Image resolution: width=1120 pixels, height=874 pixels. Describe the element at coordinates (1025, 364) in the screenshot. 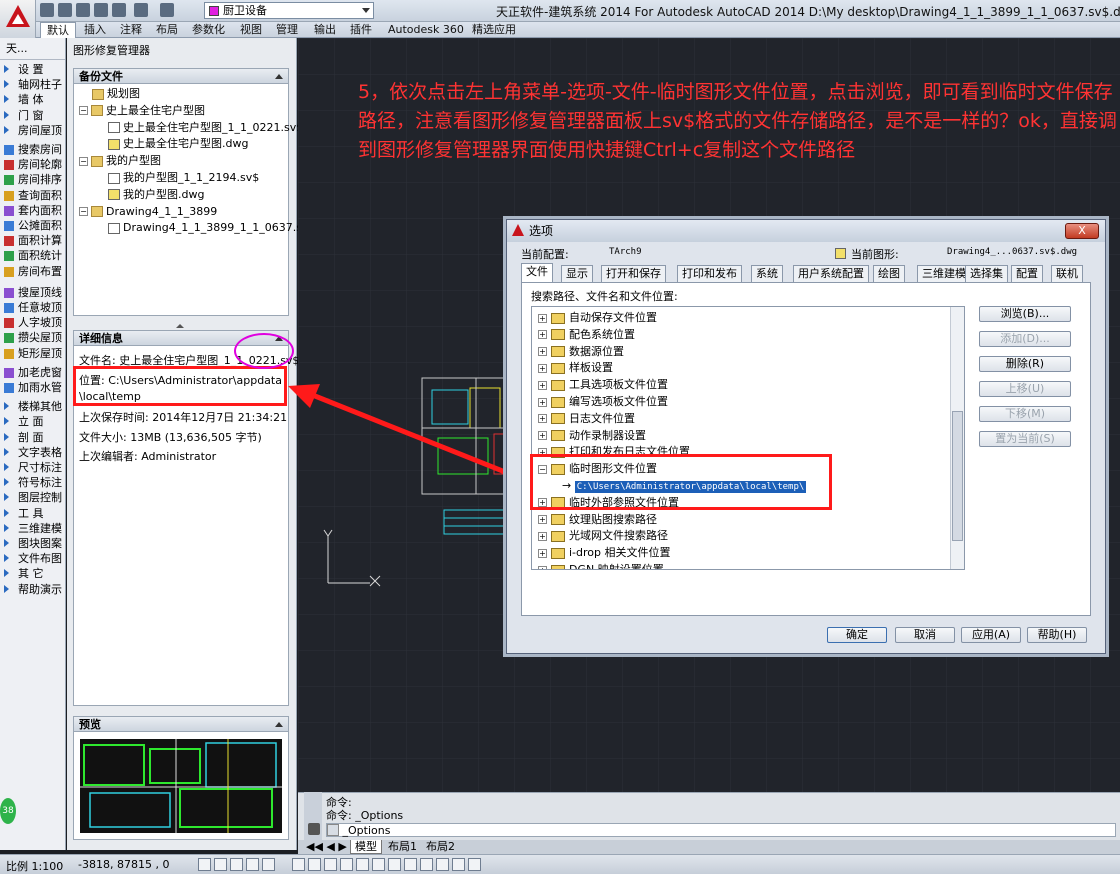

I see `remove-button: 删除(R)` at that location.